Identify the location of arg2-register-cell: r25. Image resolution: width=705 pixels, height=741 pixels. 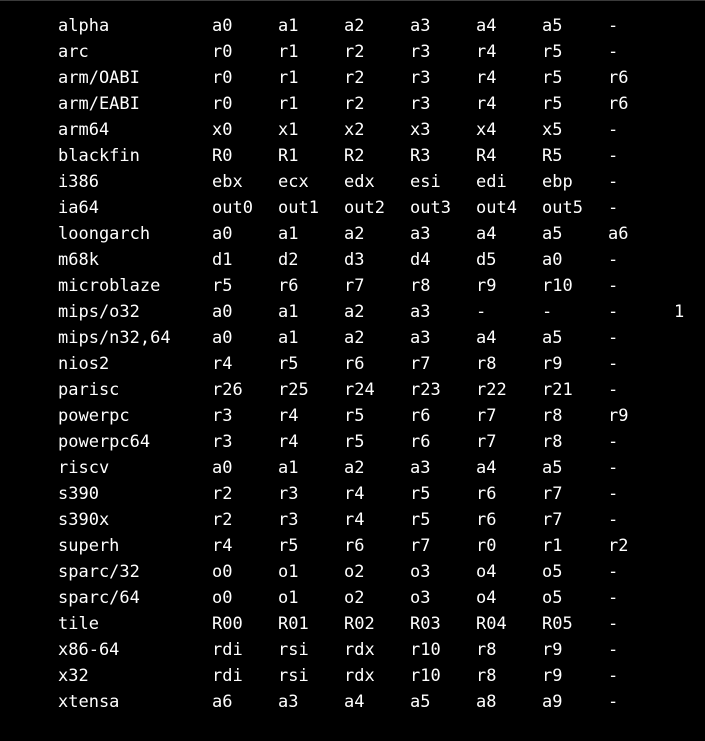
(293, 390).